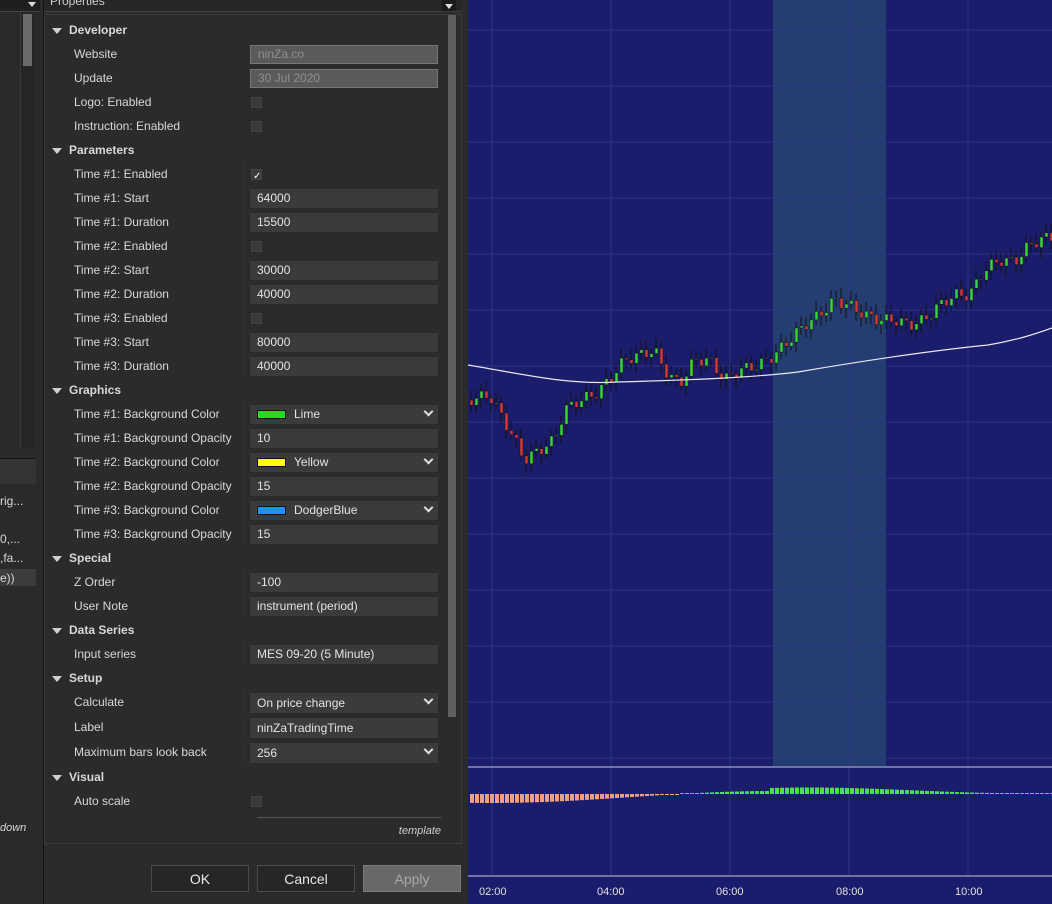  I want to click on prop-label: Website, so click(96, 54).